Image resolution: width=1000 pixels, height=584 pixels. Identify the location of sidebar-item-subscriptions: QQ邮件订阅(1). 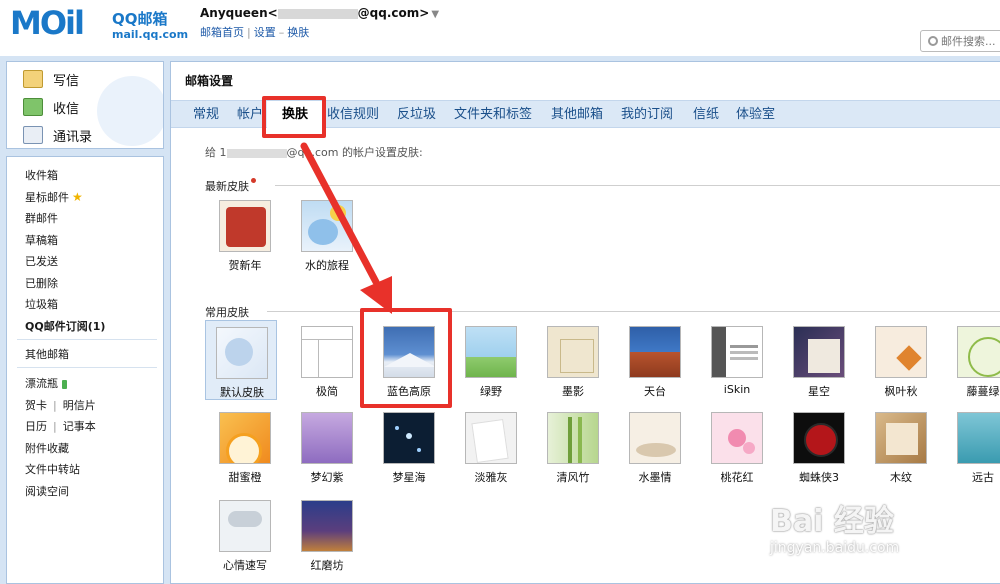
(65, 326).